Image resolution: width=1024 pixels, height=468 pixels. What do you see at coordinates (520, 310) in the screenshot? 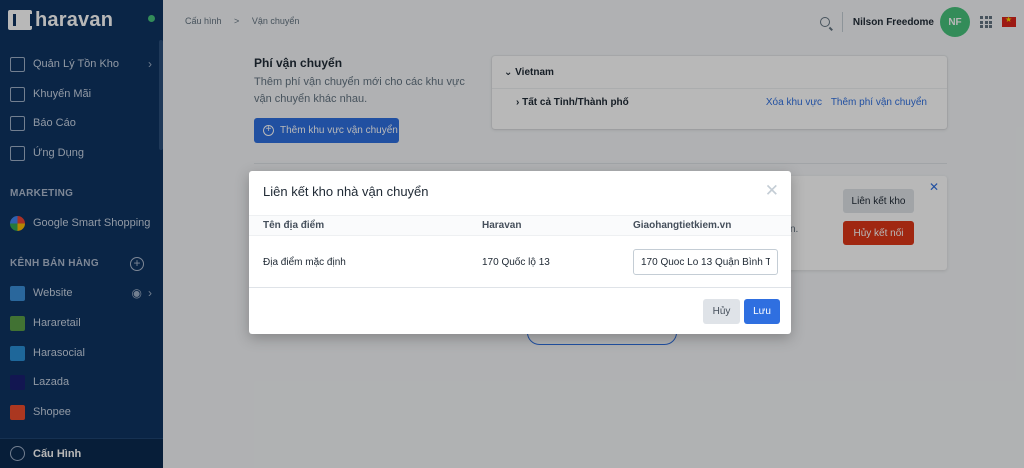
I see `modal-footer: Hủy Lưu` at bounding box center [520, 310].